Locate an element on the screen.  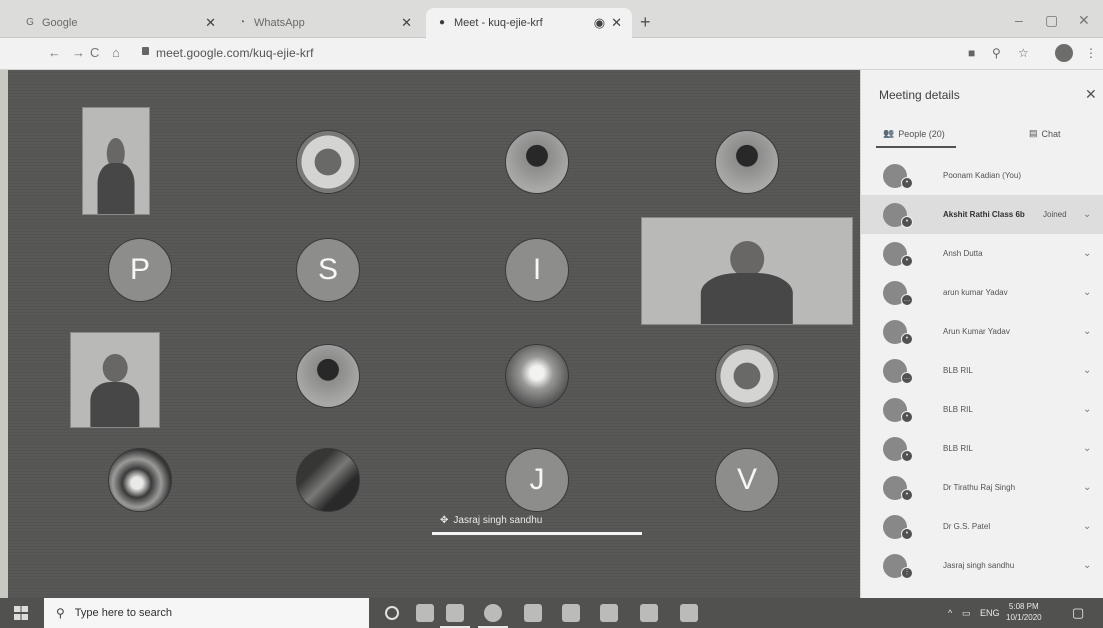
tab-meet: ● Meet - kuq-ejie-krf ◉ ✕ is located at coordinates (529, 23).